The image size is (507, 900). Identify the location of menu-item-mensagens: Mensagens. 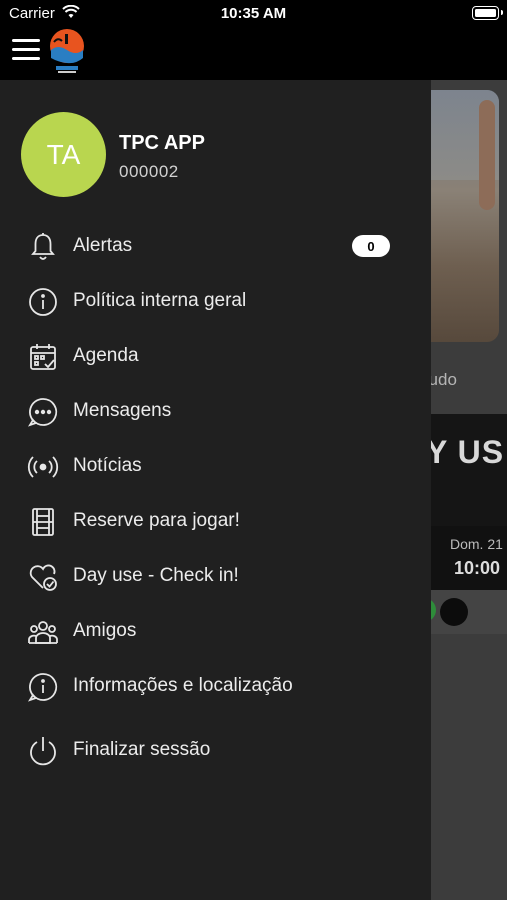
(215, 412).